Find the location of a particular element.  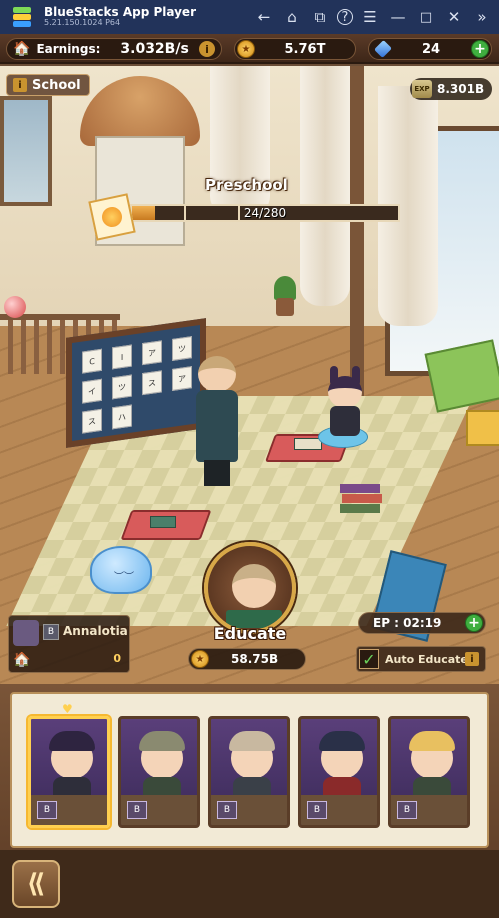

back-button: ⟪ is located at coordinates (36, 884).